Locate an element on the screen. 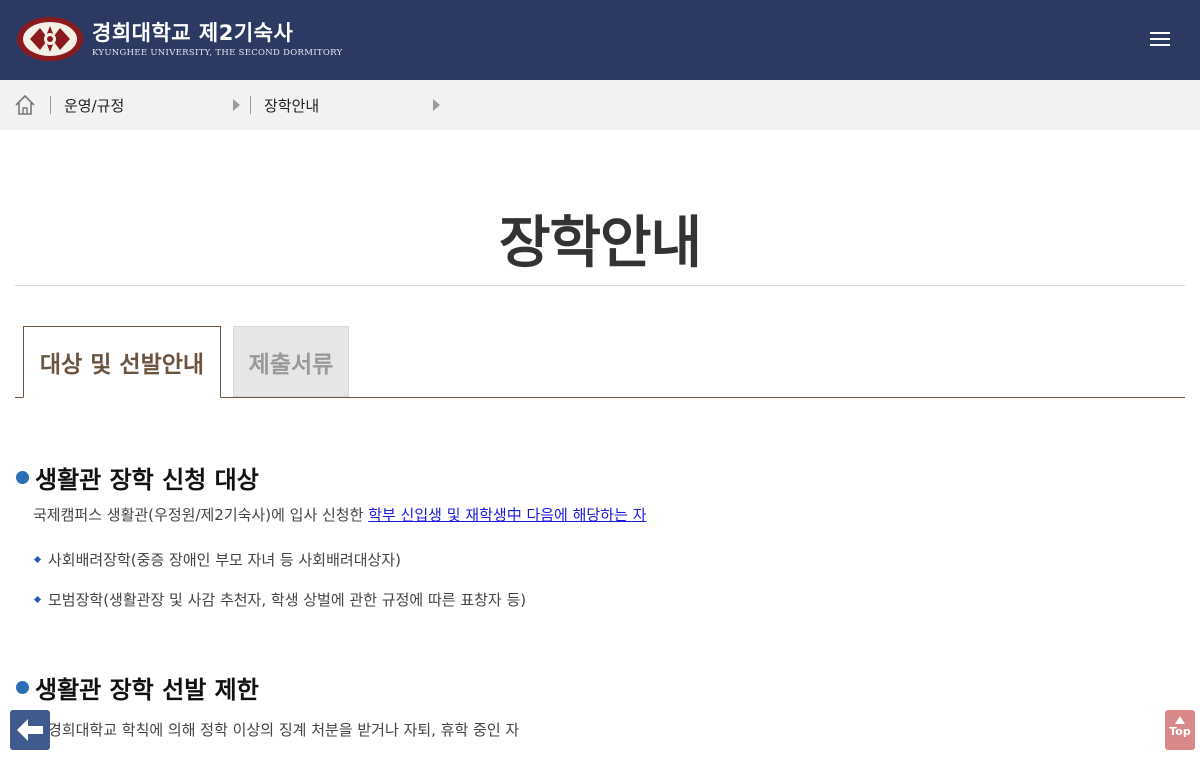  breadcrumb-level1-label: 운영/규정 is located at coordinates (94, 106).